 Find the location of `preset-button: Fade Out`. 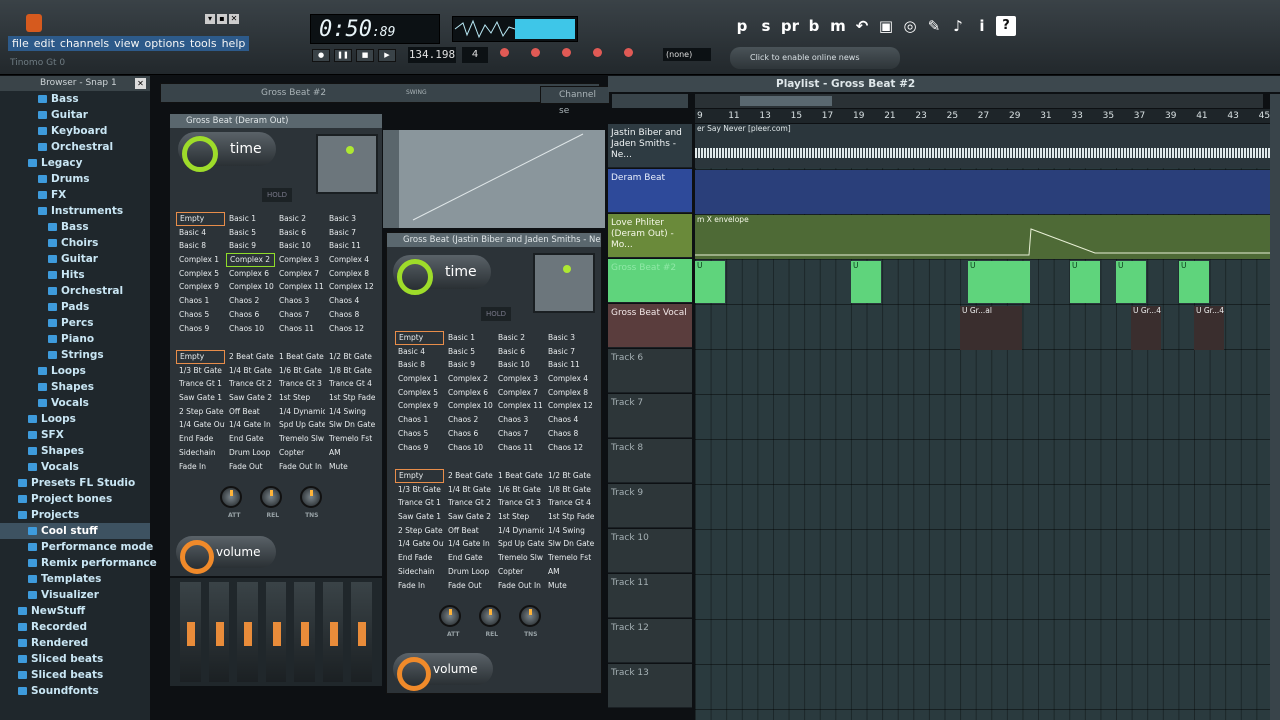

preset-button: Fade Out is located at coordinates (469, 586).